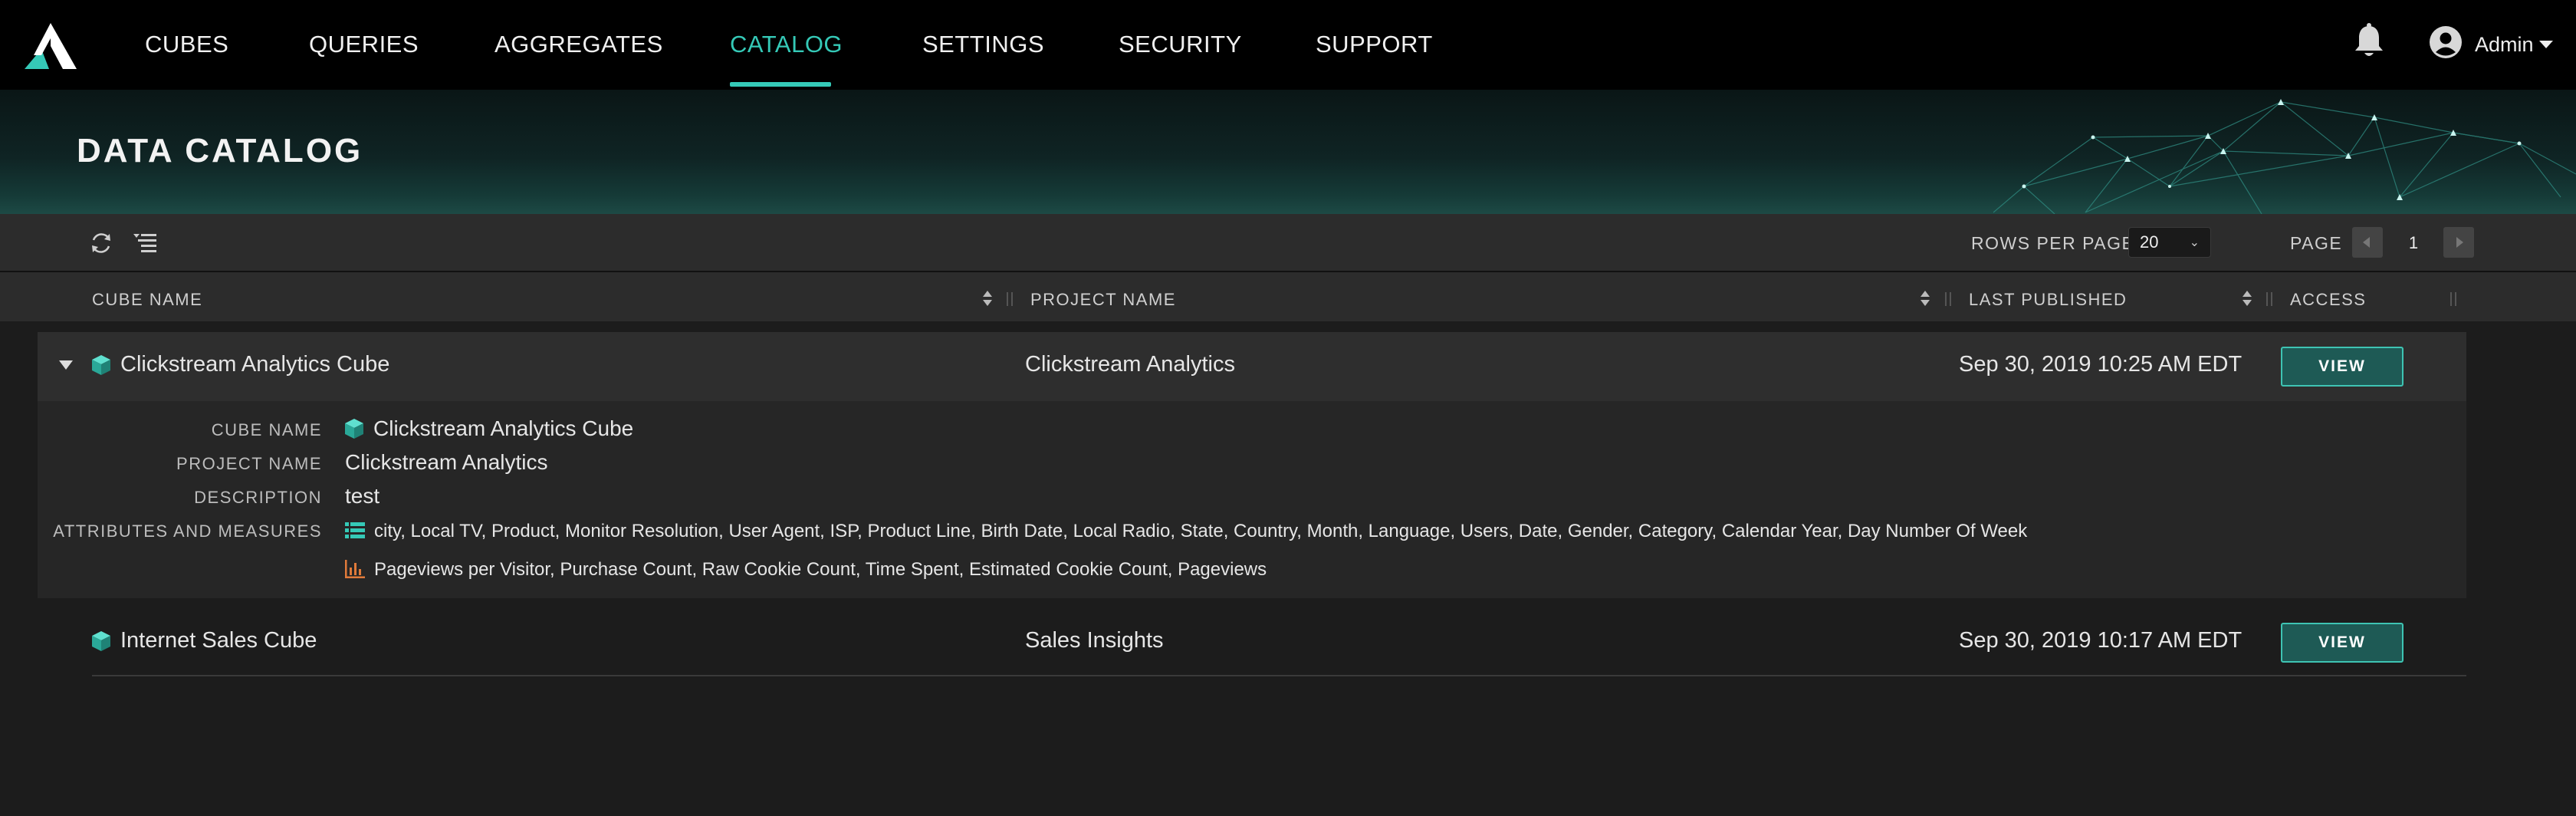 Image resolution: width=2576 pixels, height=816 pixels. What do you see at coordinates (219, 640) in the screenshot?
I see `cube-name-cell: Internet Sales Cube` at bounding box center [219, 640].